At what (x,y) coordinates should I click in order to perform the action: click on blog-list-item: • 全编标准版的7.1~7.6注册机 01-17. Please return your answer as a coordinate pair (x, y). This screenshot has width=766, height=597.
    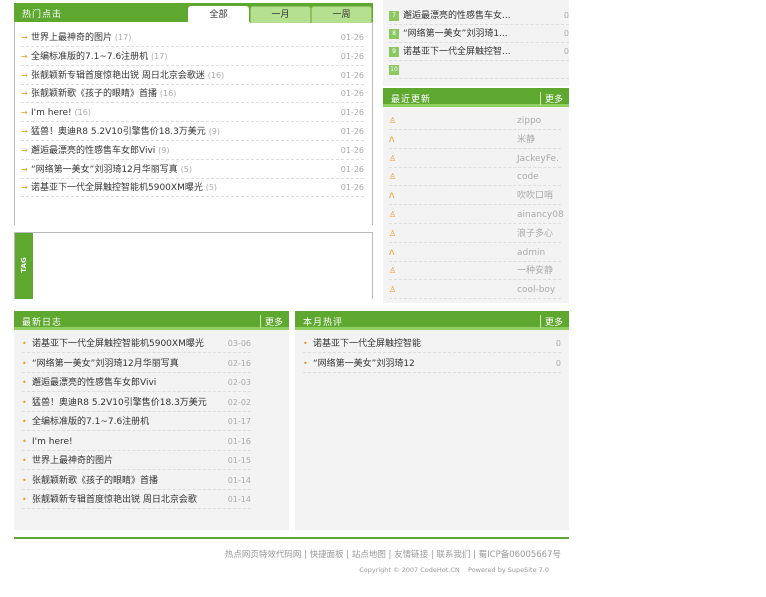
    Looking at the image, I should click on (136, 422).